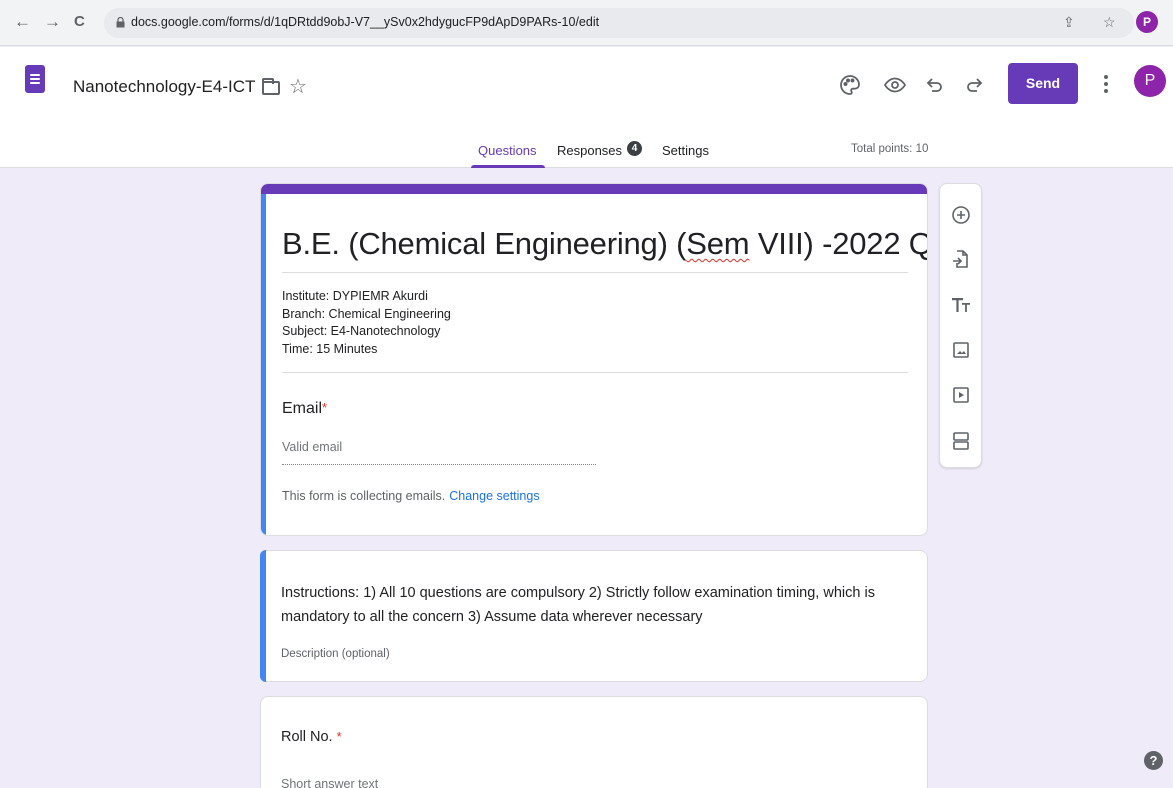  What do you see at coordinates (263, 616) in the screenshot?
I see `section-indicator` at bounding box center [263, 616].